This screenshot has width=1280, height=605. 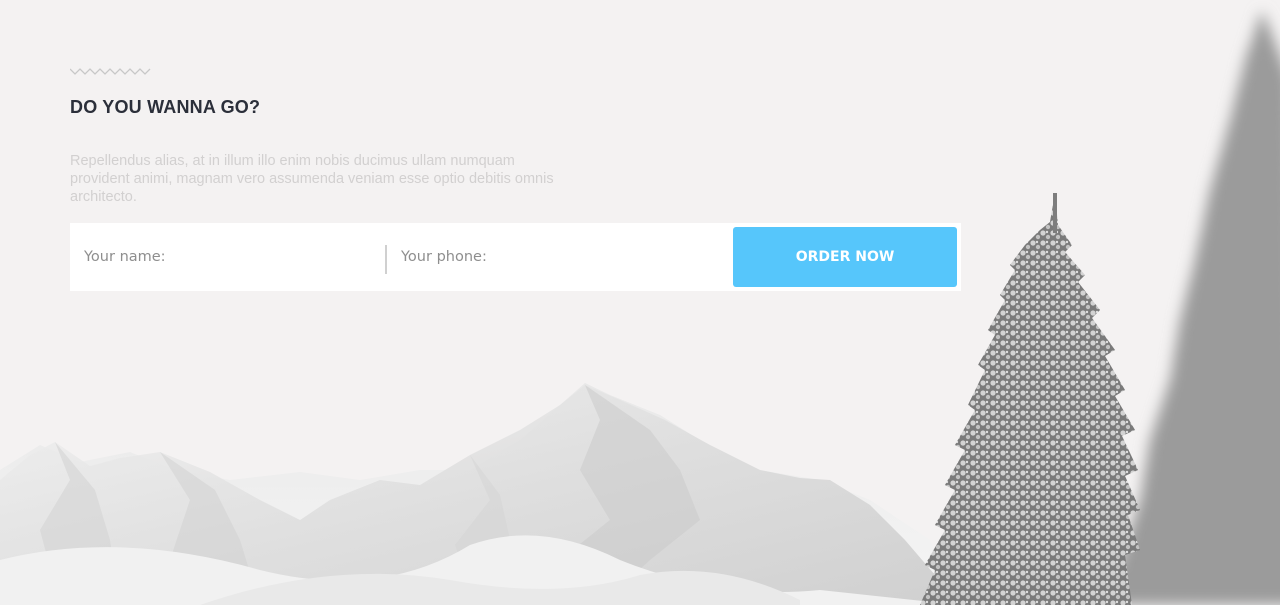 What do you see at coordinates (165, 107) in the screenshot?
I see `section-heading: DO YOU WANNA GO?` at bounding box center [165, 107].